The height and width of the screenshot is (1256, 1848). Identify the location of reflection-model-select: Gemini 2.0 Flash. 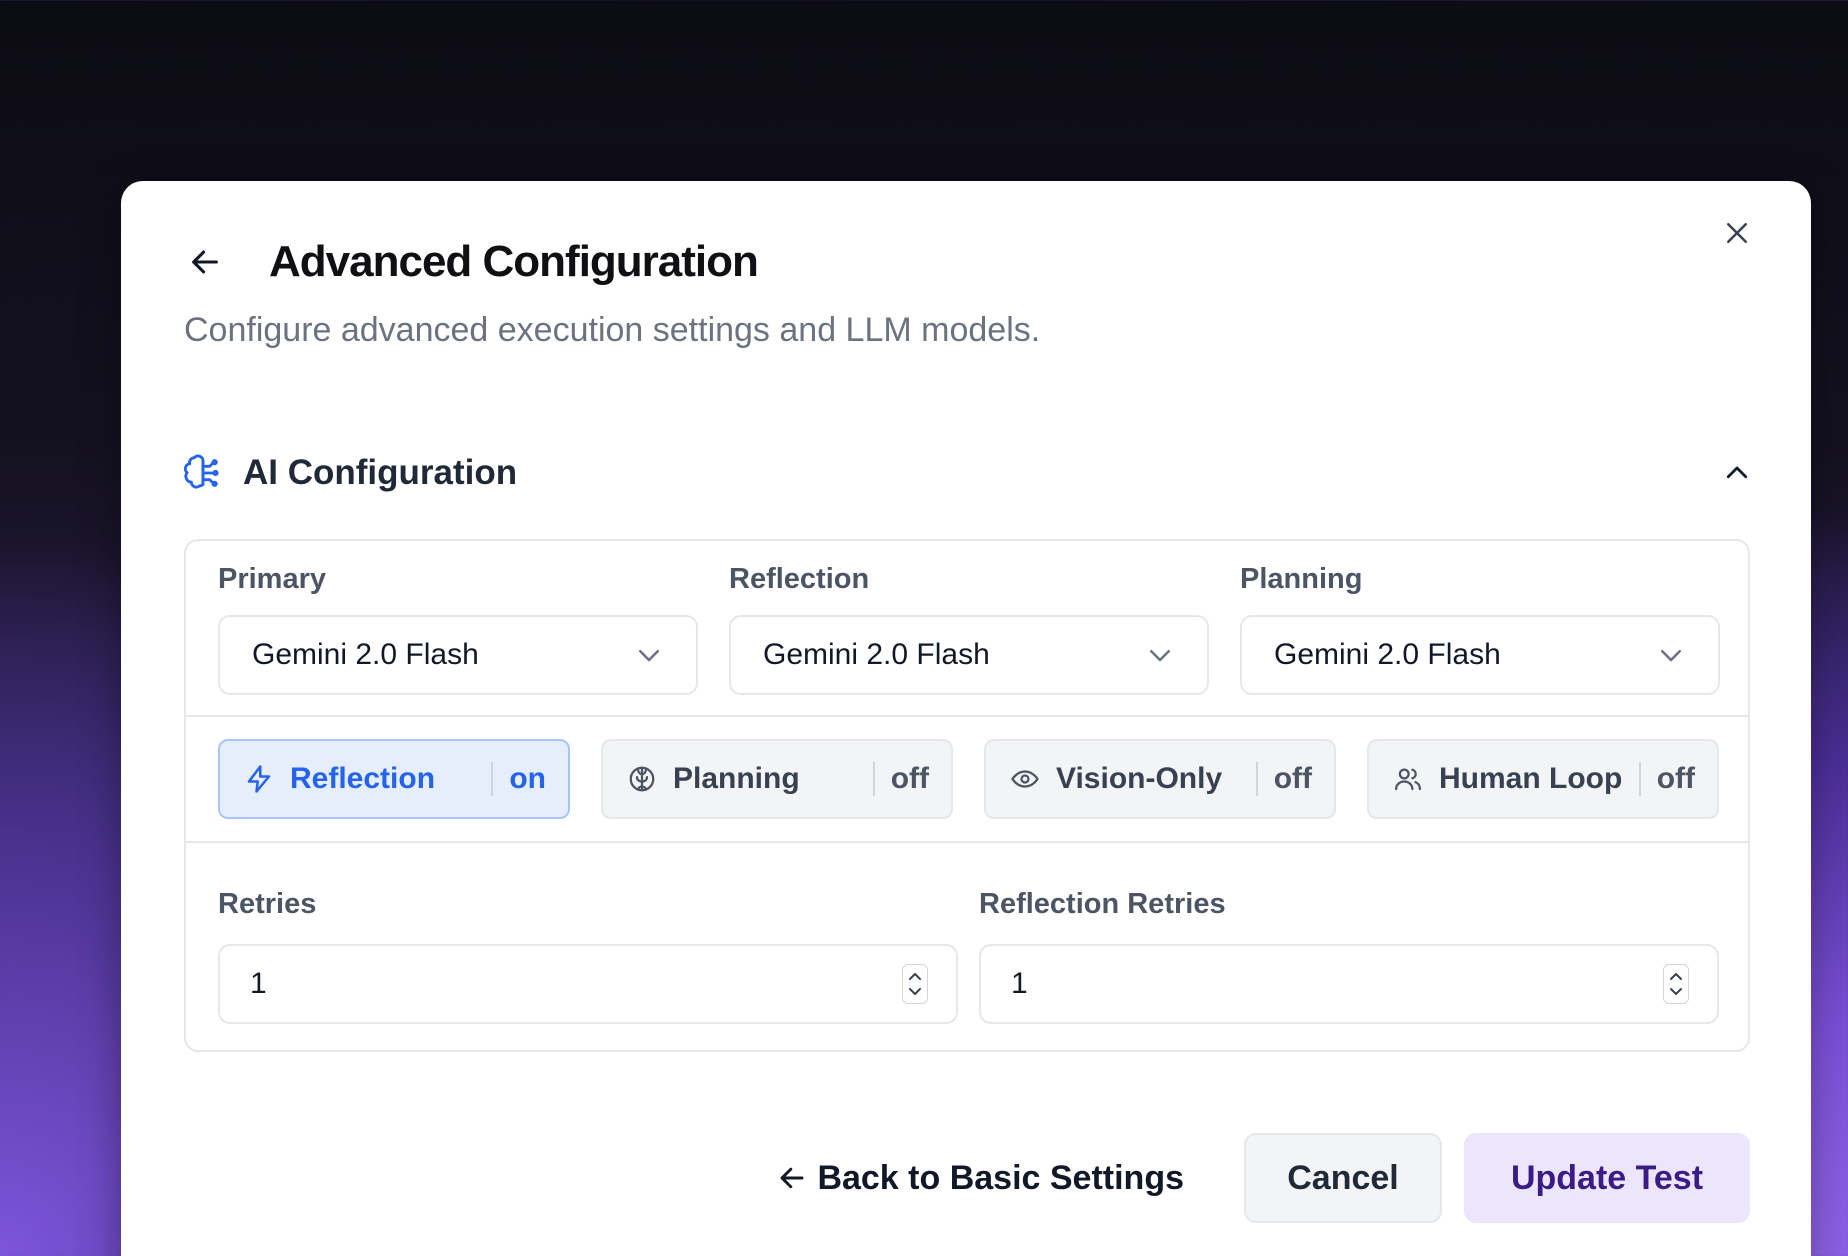
(969, 655).